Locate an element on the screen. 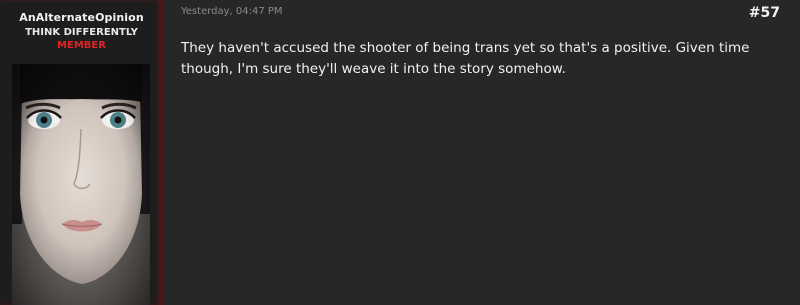 This screenshot has width=800, height=305. author-custom-title: THINK DIFFERENTLY is located at coordinates (81, 32).